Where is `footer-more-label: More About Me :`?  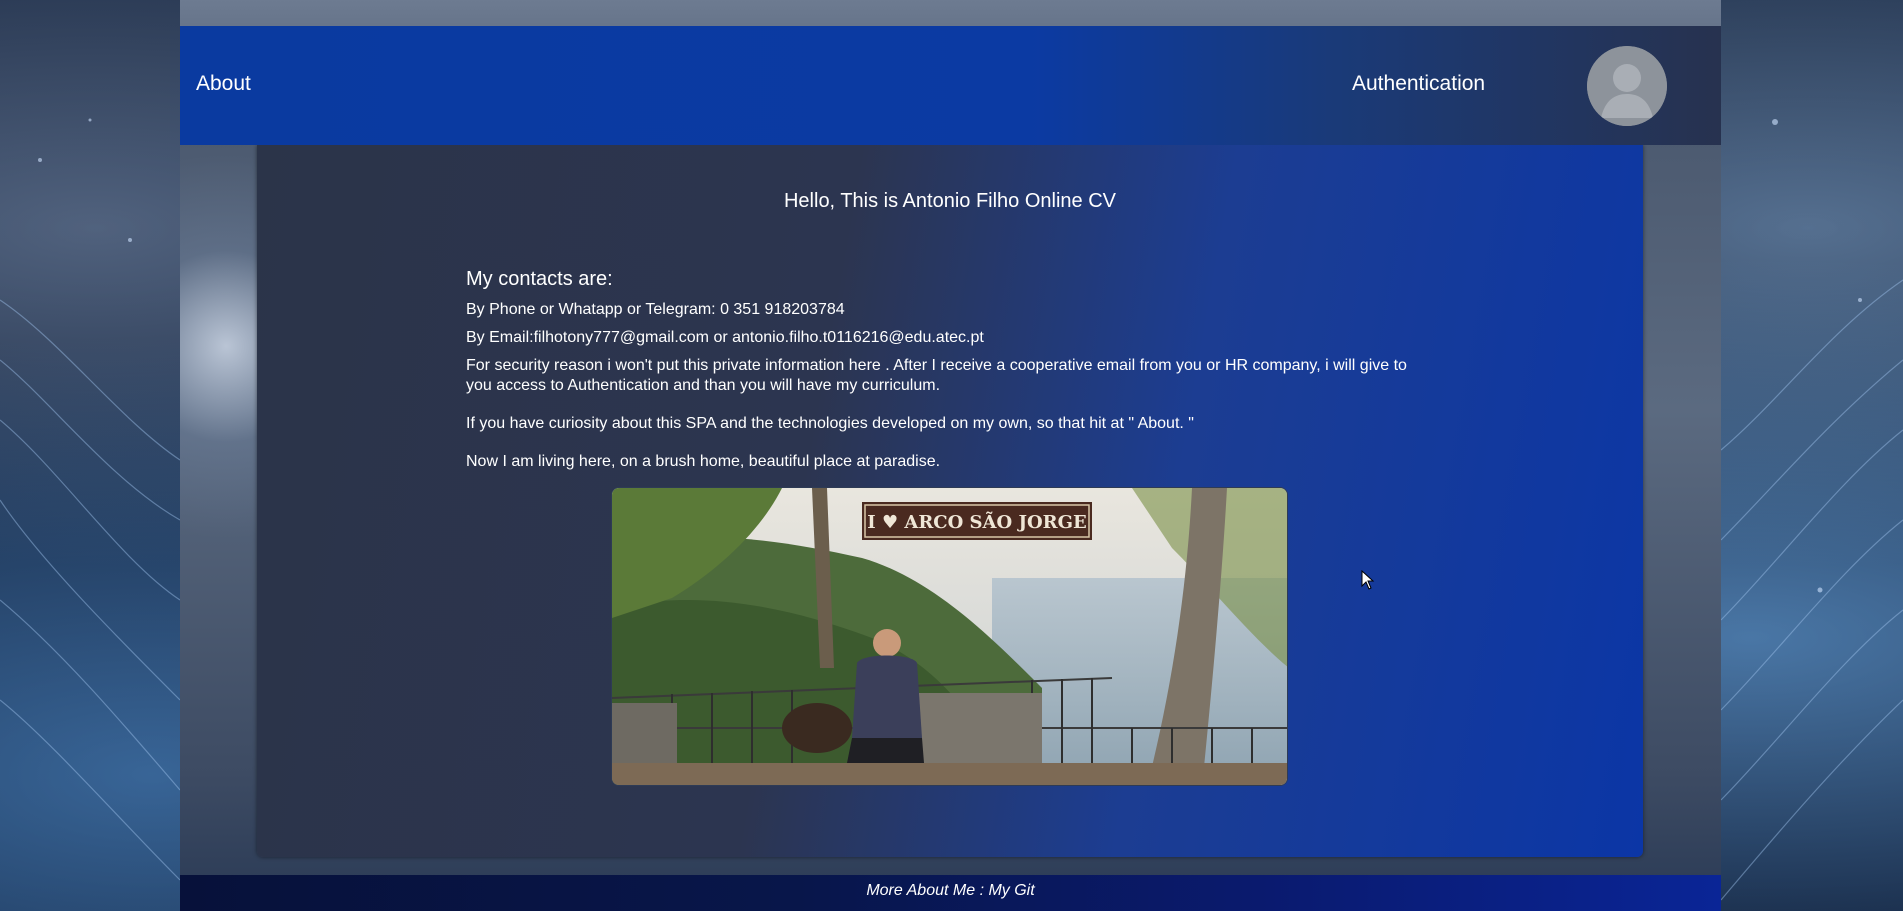 footer-more-label: More About Me : is located at coordinates (927, 890).